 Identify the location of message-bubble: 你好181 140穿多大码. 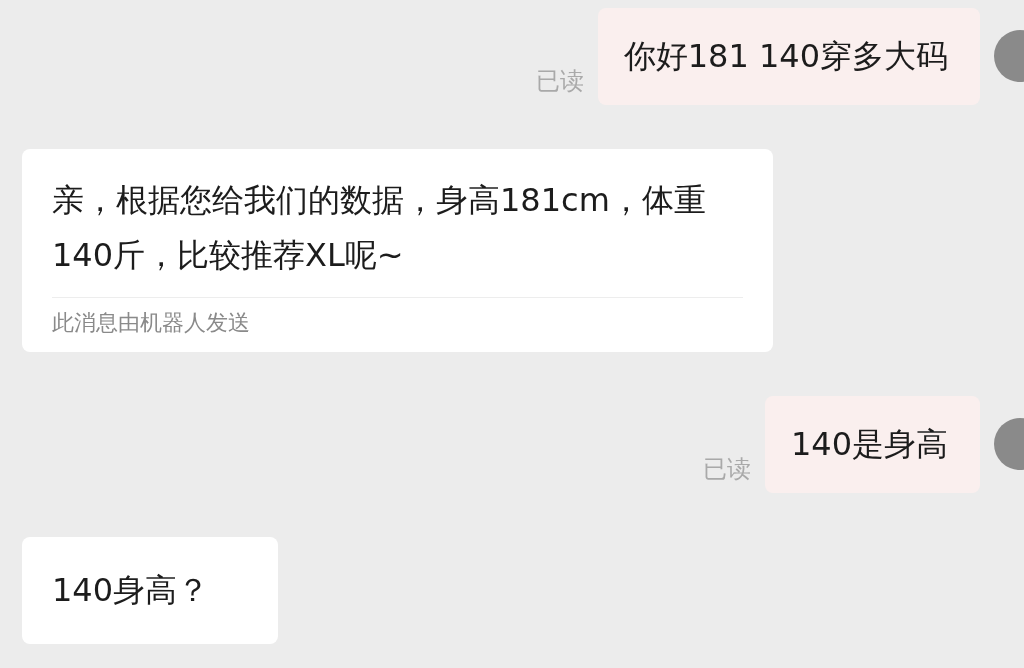
(788, 56).